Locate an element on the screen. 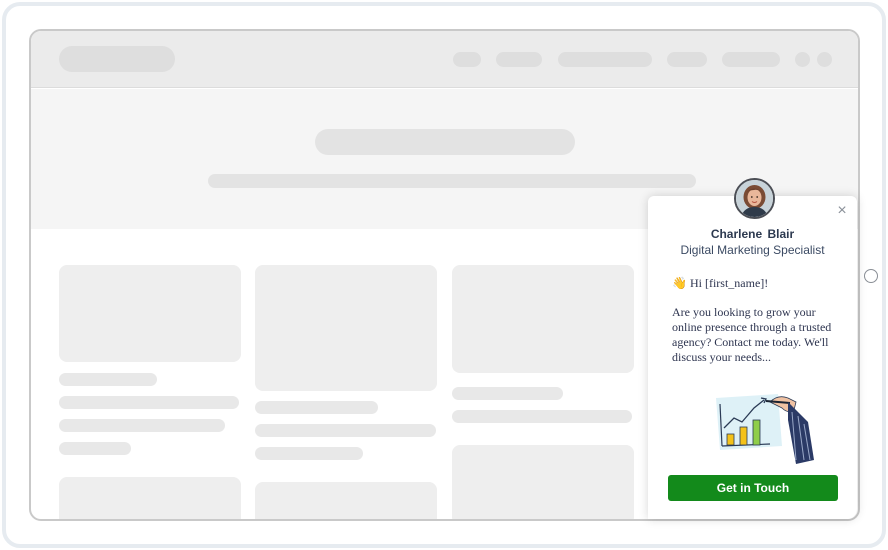  close-icon: × is located at coordinates (842, 211).